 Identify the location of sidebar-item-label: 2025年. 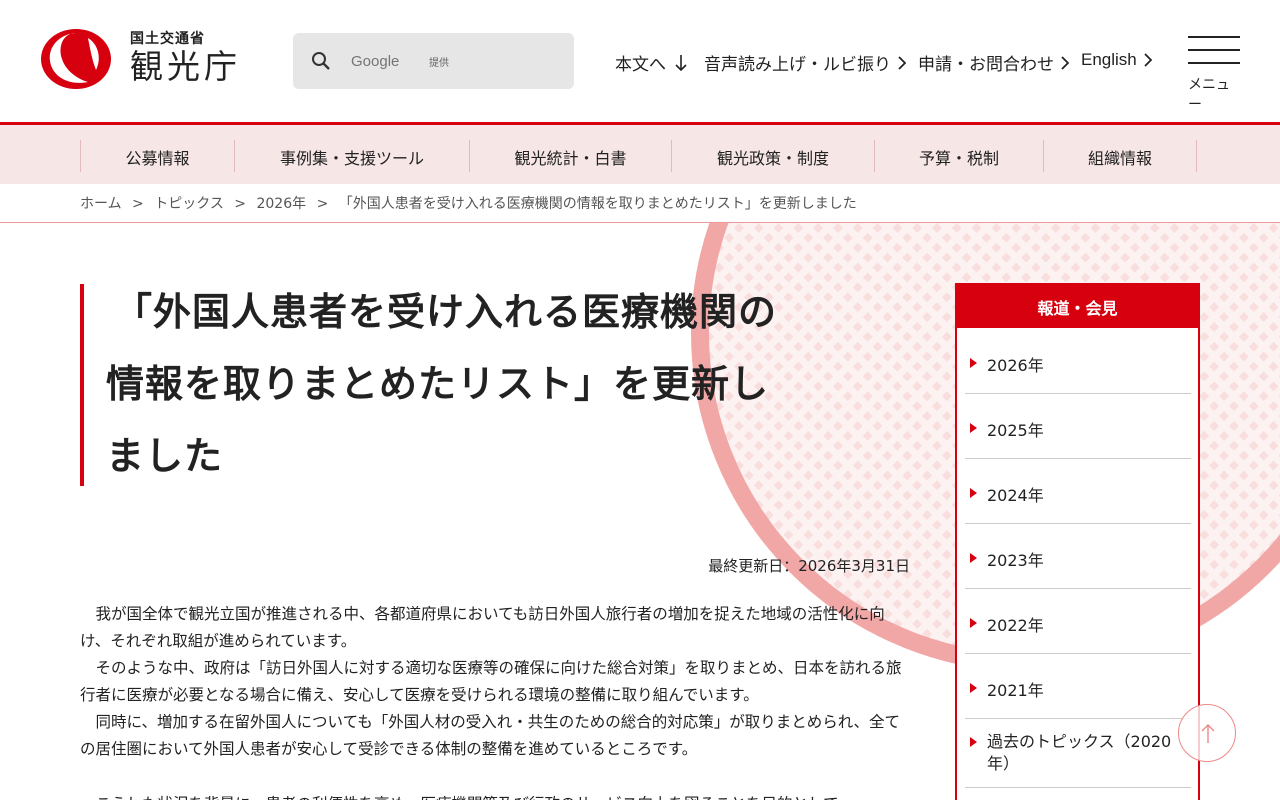
(1015, 430).